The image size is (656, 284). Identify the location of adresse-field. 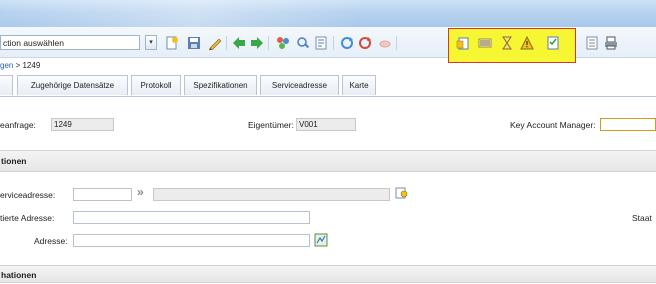
(191, 240).